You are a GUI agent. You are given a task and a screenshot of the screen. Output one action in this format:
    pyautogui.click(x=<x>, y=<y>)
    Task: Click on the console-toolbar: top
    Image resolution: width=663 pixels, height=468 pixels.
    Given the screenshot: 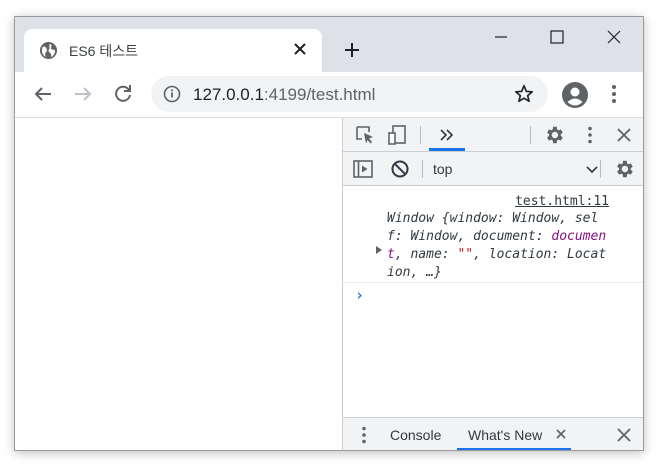 What is the action you would take?
    pyautogui.click(x=493, y=169)
    